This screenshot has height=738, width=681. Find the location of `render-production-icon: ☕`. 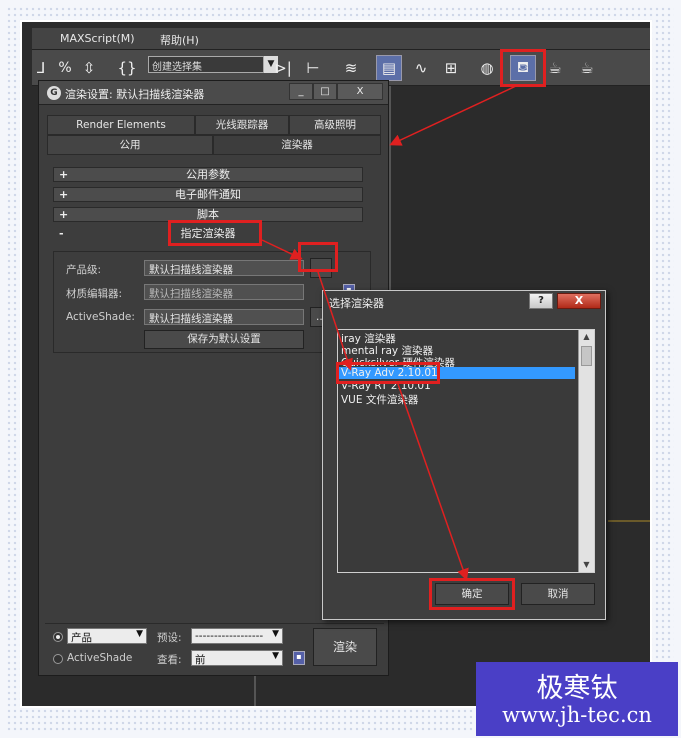

render-production-icon: ☕ is located at coordinates (587, 68).